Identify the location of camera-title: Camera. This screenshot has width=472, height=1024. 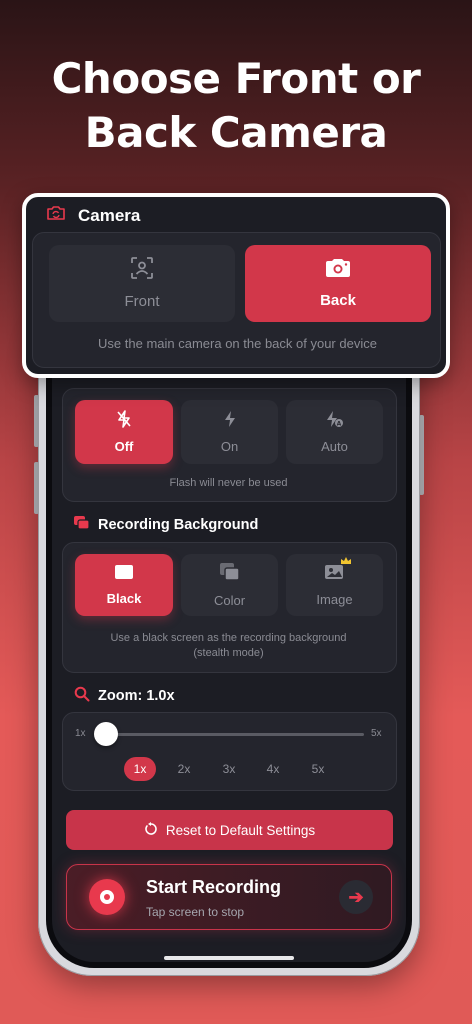
(109, 215).